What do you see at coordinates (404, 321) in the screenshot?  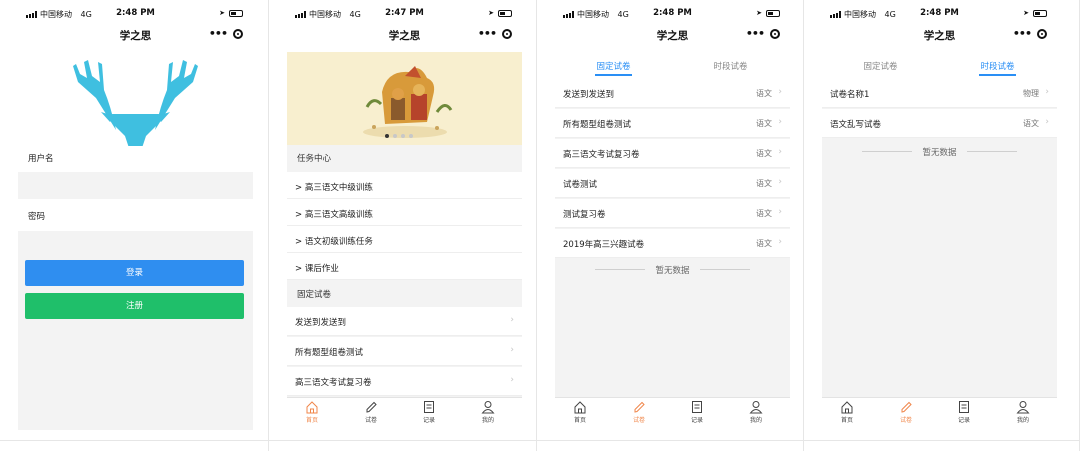 I see `paper-item: 发送到发送到 ›` at bounding box center [404, 321].